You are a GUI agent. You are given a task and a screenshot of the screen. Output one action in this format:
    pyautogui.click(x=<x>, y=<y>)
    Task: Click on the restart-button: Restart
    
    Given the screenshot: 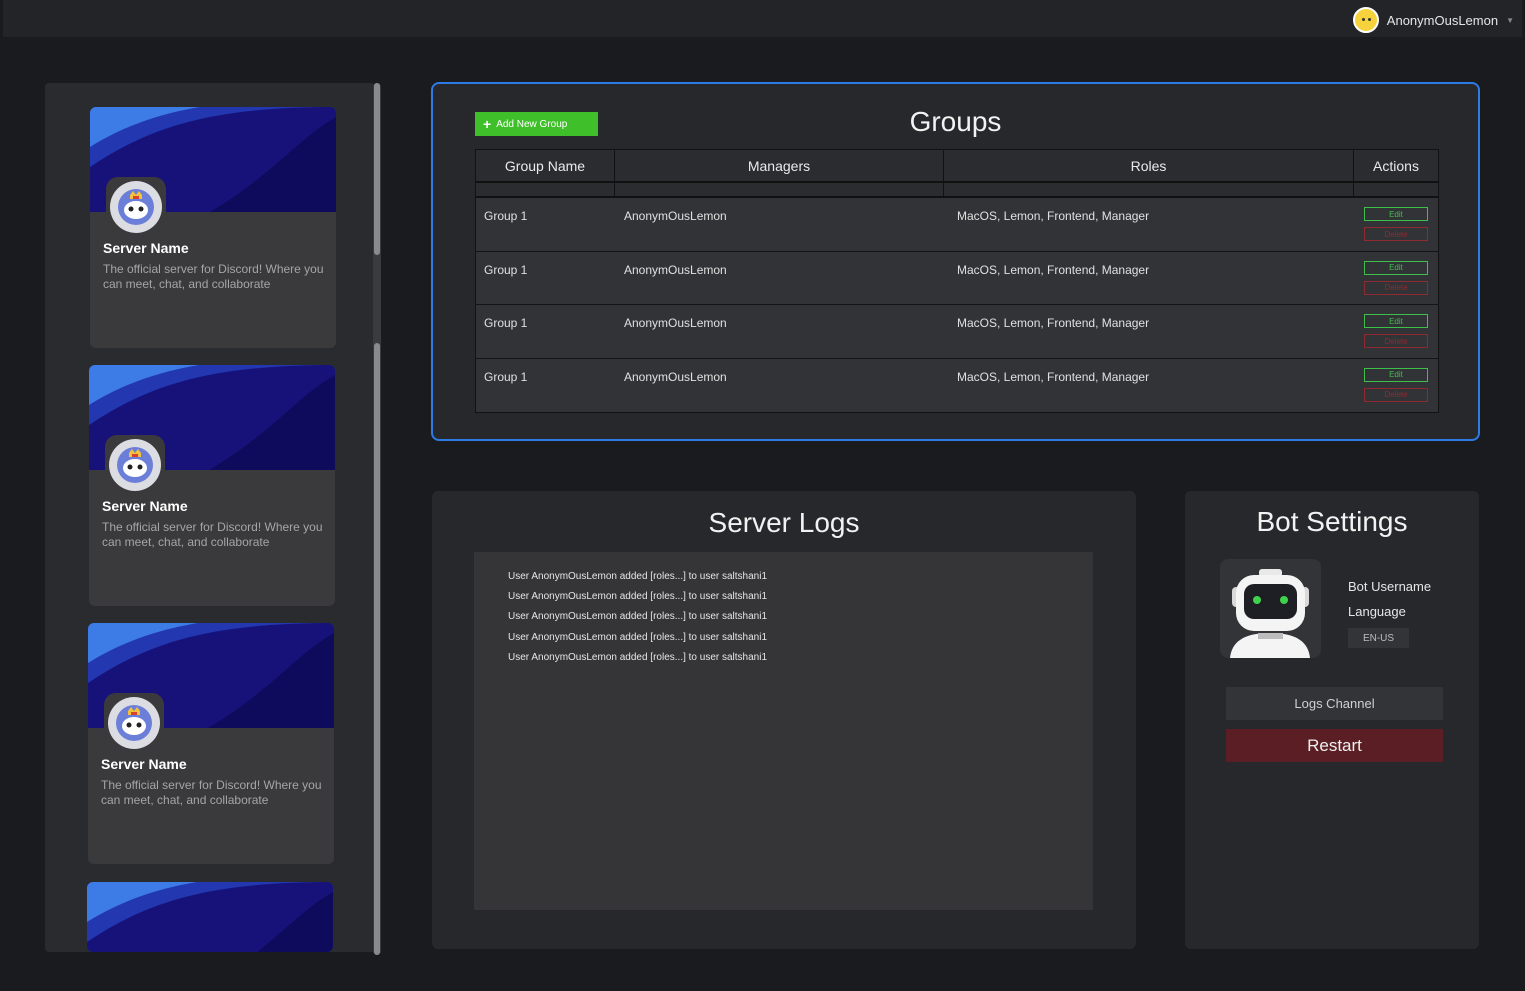 What is the action you would take?
    pyautogui.click(x=1334, y=745)
    